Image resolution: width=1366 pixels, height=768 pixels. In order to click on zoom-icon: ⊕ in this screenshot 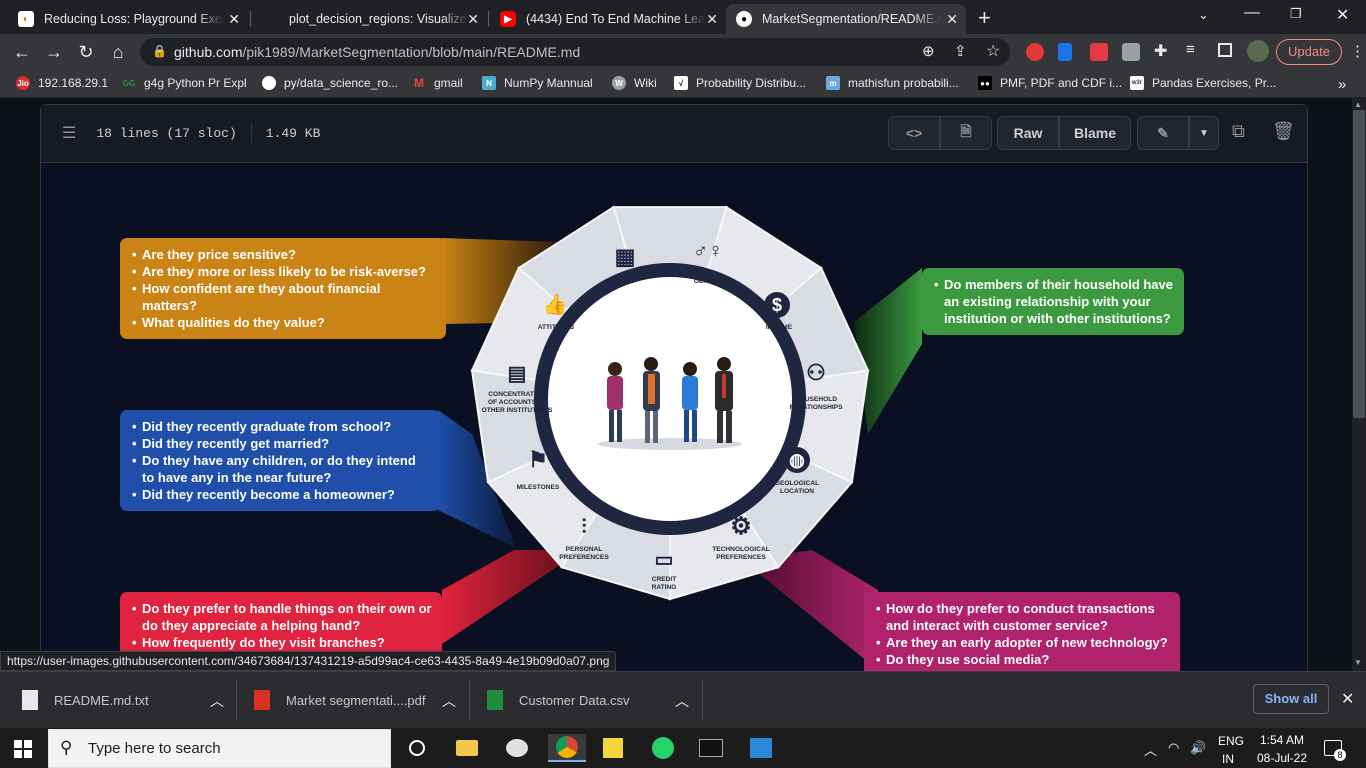, I will do `click(928, 51)`.